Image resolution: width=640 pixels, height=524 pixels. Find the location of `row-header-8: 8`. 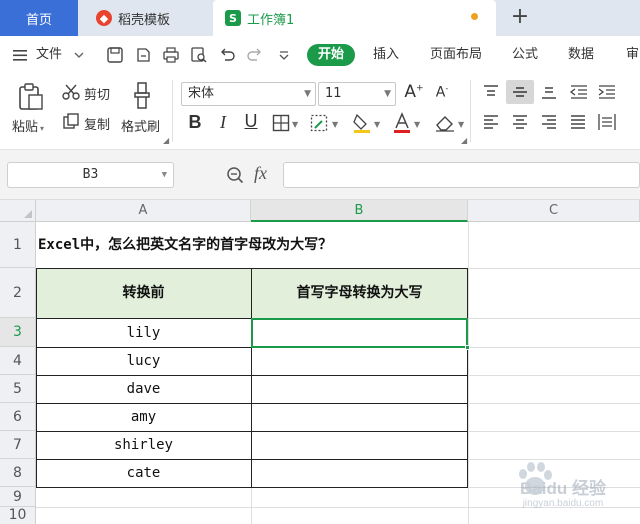

row-header-8: 8 is located at coordinates (18, 473).